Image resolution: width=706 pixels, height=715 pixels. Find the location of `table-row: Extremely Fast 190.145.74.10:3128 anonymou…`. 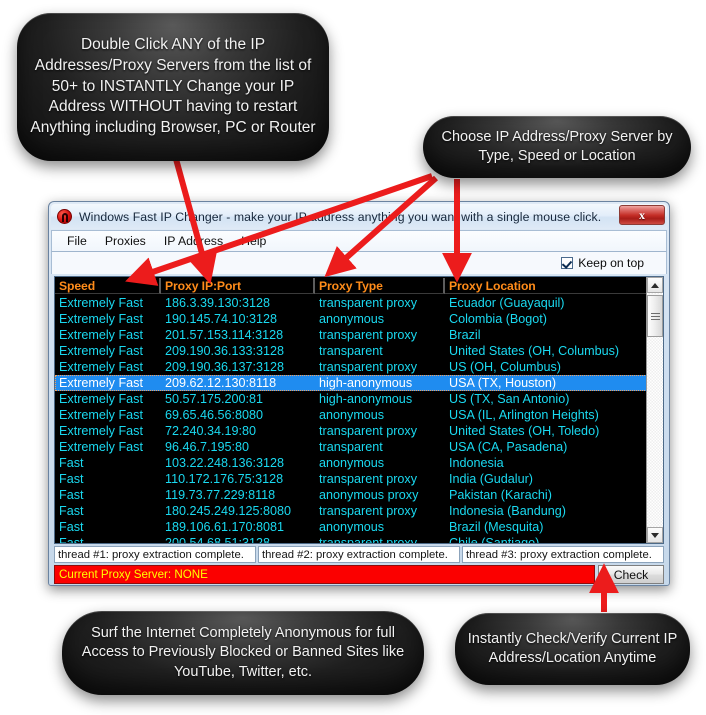

table-row: Extremely Fast 190.145.74.10:3128 anonymou… is located at coordinates (359, 319).